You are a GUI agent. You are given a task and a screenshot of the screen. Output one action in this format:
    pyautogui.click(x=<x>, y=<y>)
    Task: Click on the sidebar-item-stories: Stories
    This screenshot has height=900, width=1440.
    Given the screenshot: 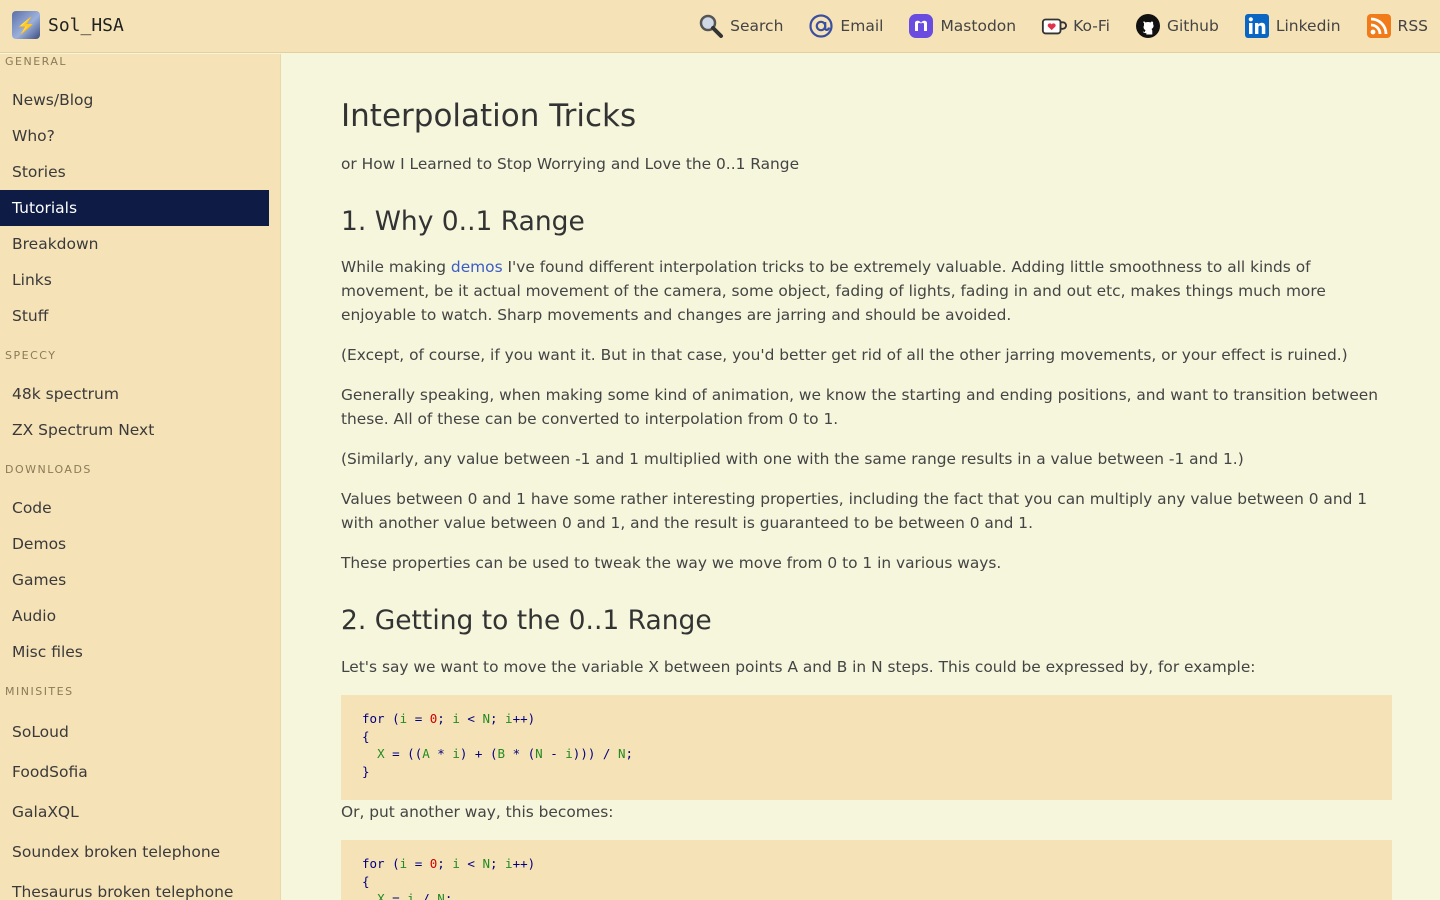 What is the action you would take?
    pyautogui.click(x=134, y=172)
    